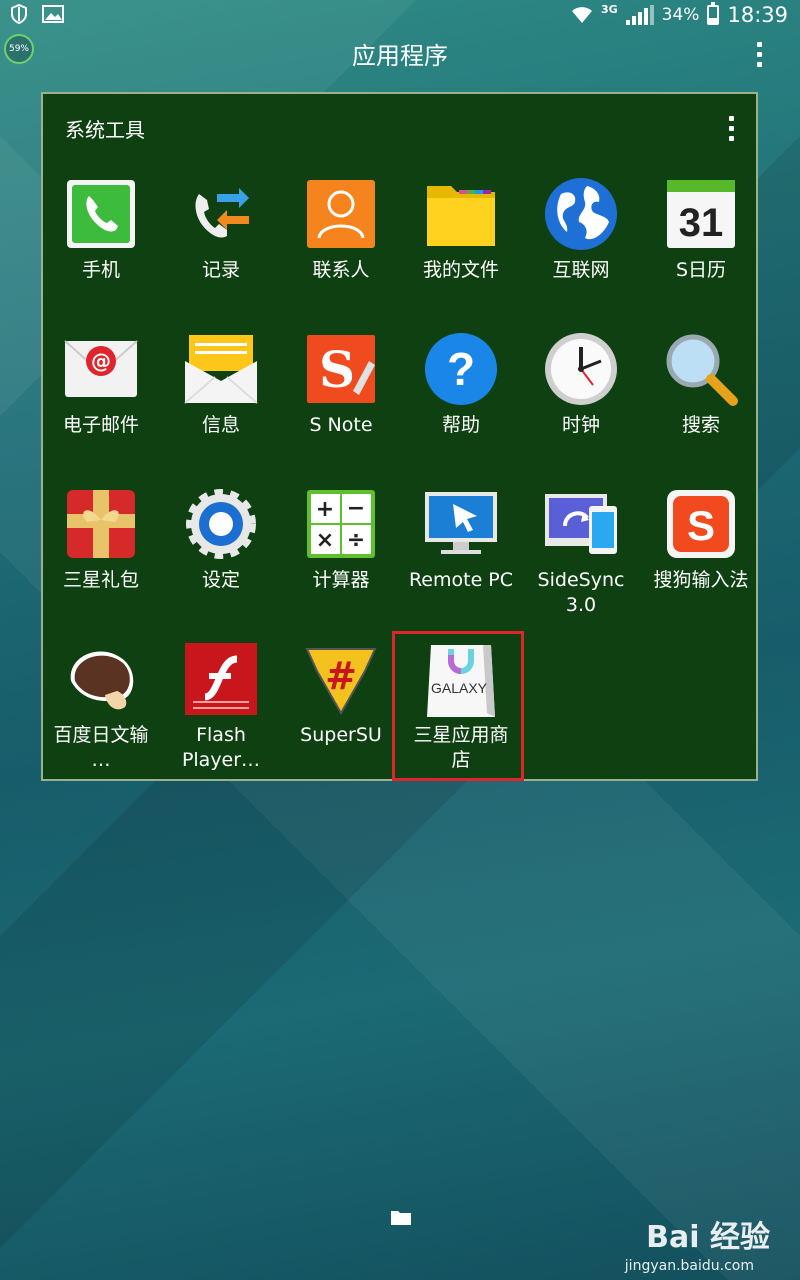  What do you see at coordinates (708, 1237) in the screenshot?
I see `watermark-brand: Bai 经验` at bounding box center [708, 1237].